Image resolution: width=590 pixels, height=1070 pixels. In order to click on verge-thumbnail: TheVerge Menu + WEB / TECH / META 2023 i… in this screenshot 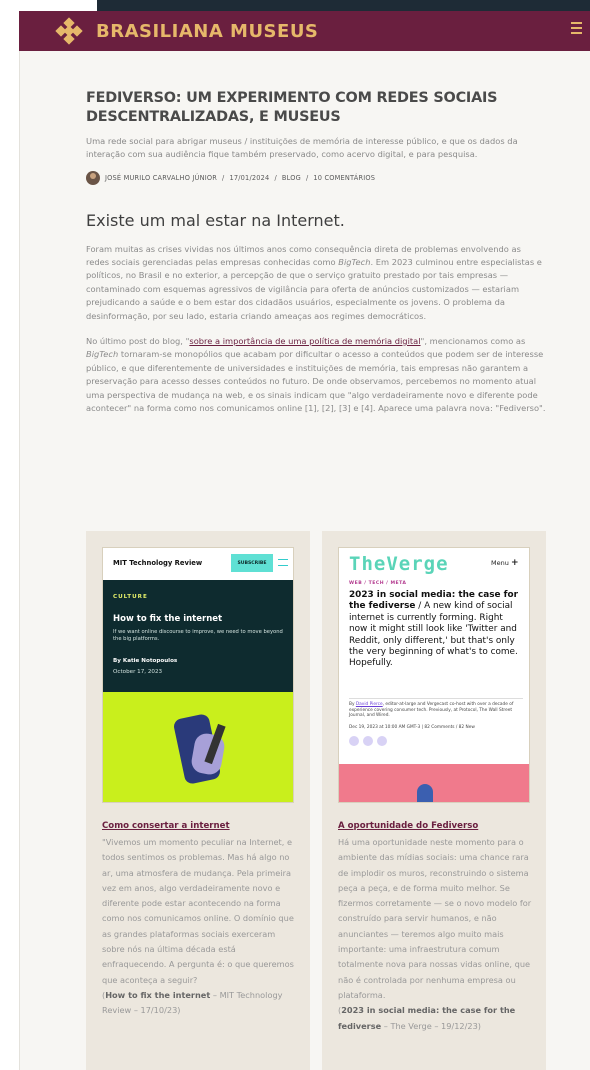, I will do `click(434, 675)`.